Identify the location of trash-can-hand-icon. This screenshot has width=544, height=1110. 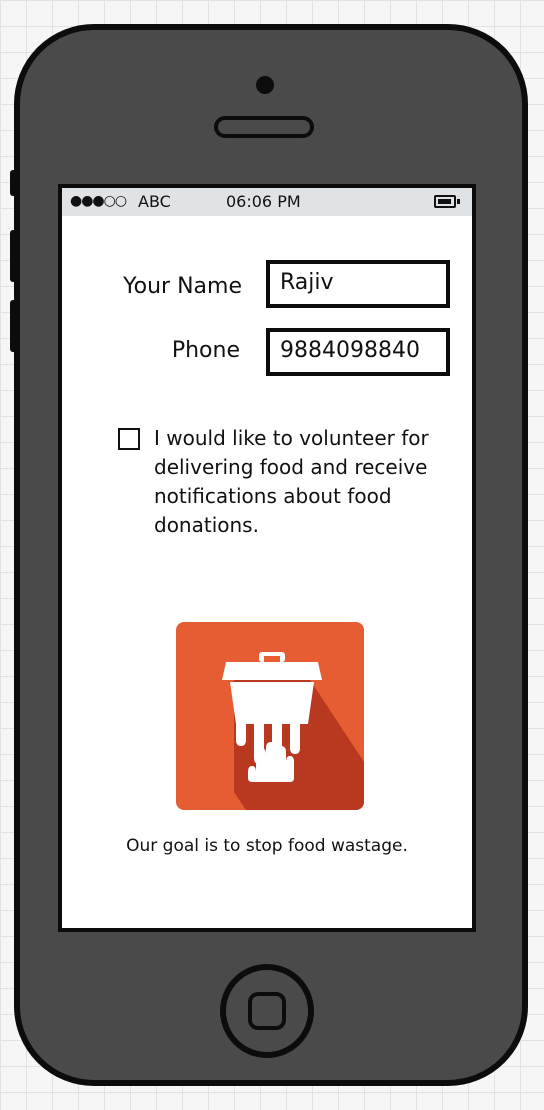
(293, 731).